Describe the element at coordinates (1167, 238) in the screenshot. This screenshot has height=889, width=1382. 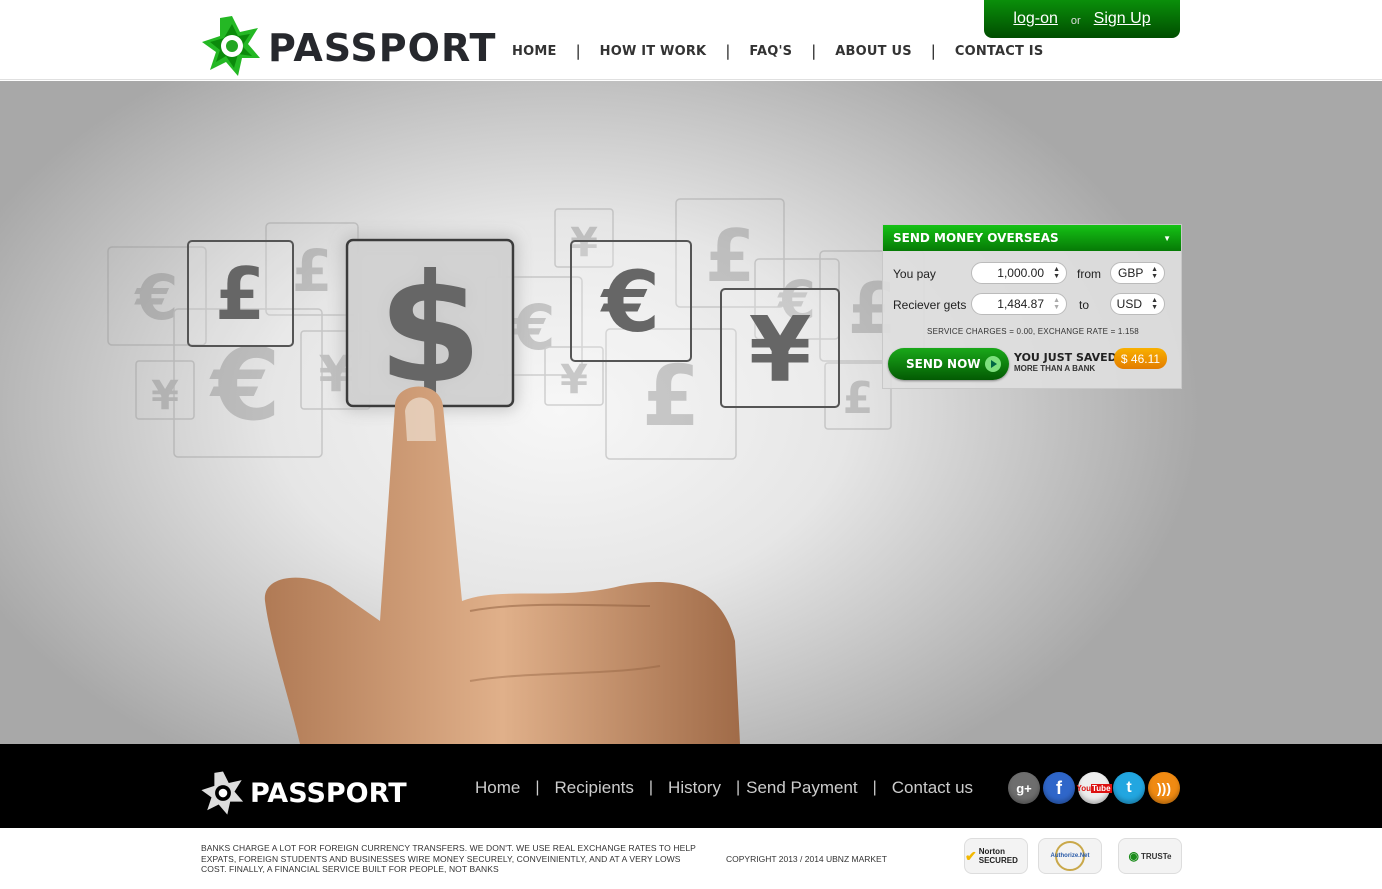
I see `collapse-caret-icon: ▼` at that location.